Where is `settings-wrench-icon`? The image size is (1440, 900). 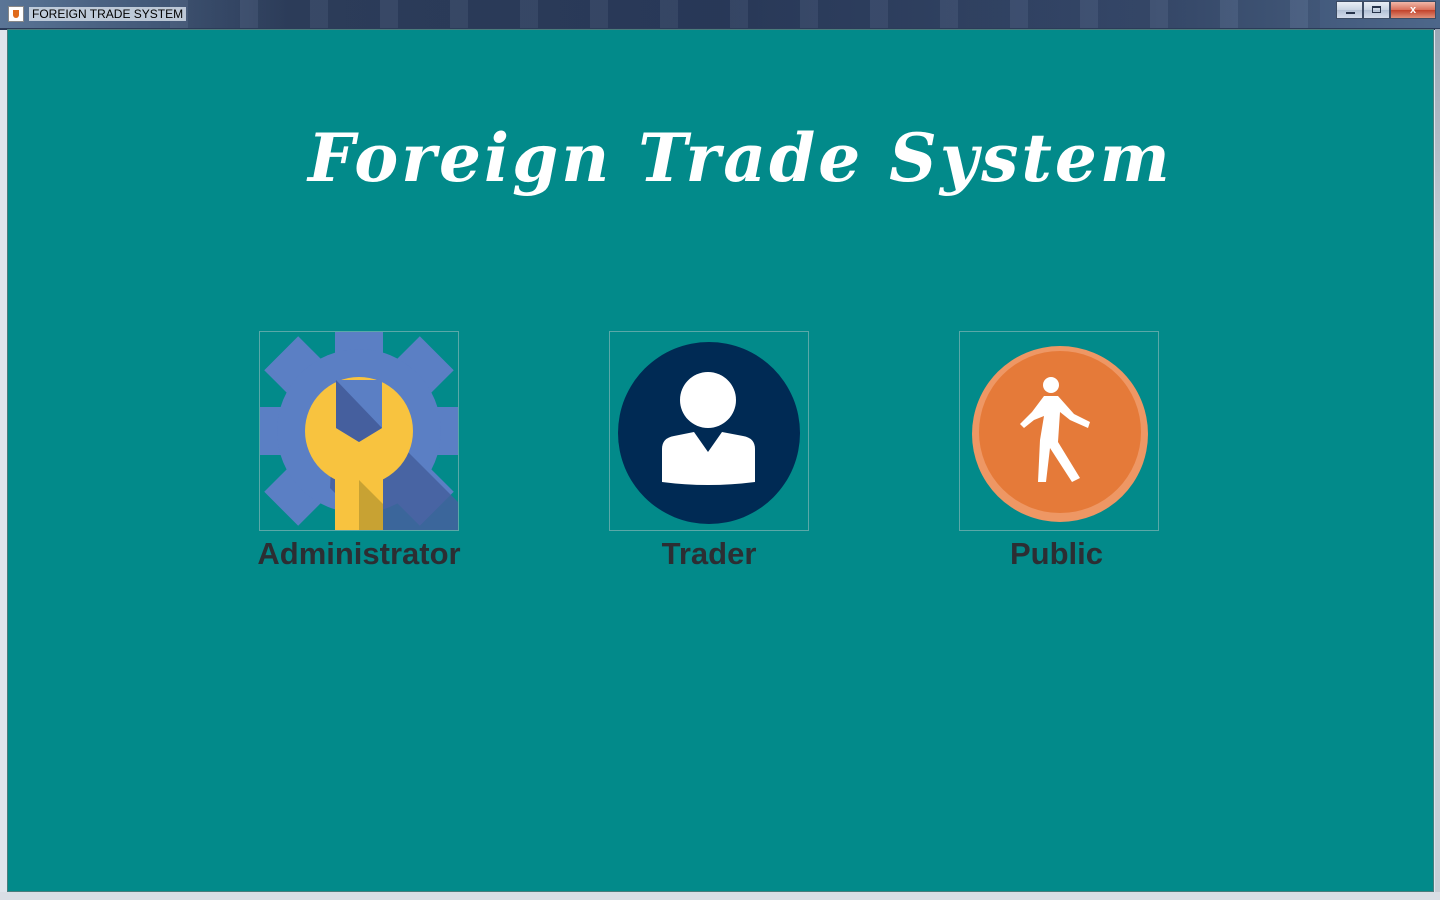 settings-wrench-icon is located at coordinates (359, 431).